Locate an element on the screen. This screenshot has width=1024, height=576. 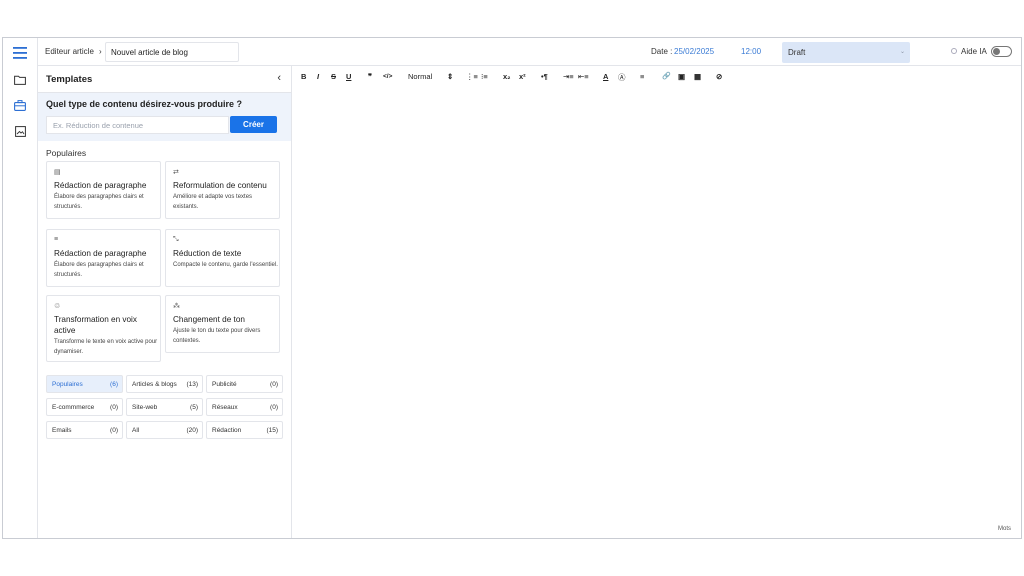
popular-heading: Populaires is located at coordinates (66, 153).